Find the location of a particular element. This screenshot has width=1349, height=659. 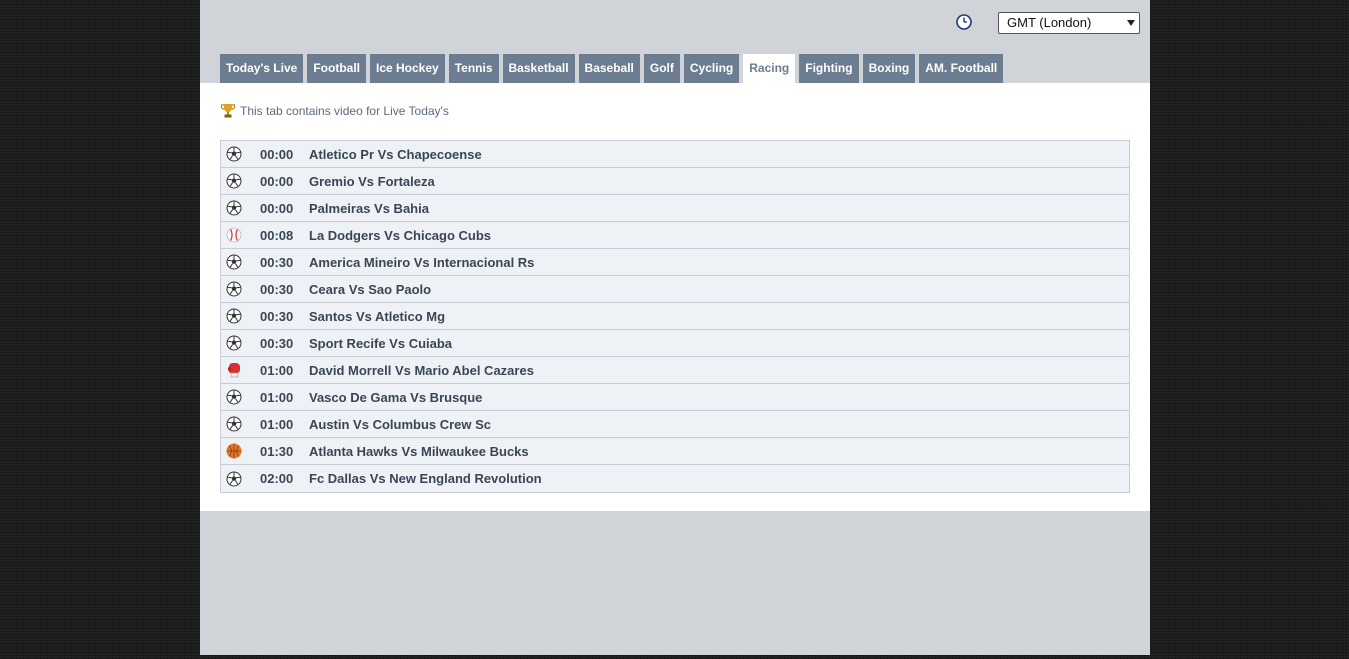

event-time: 02:00 is located at coordinates (277, 478).